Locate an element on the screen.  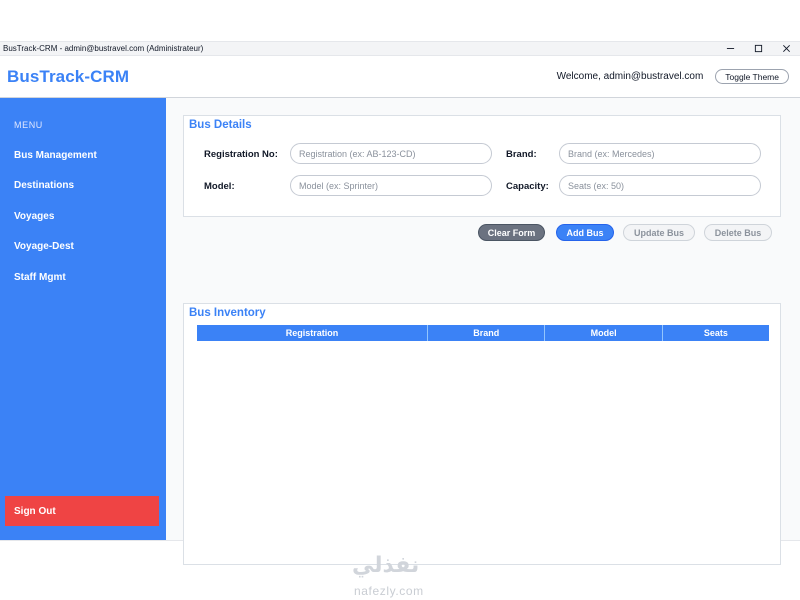
sidebar-item-voyages: Voyages is located at coordinates (34, 216).